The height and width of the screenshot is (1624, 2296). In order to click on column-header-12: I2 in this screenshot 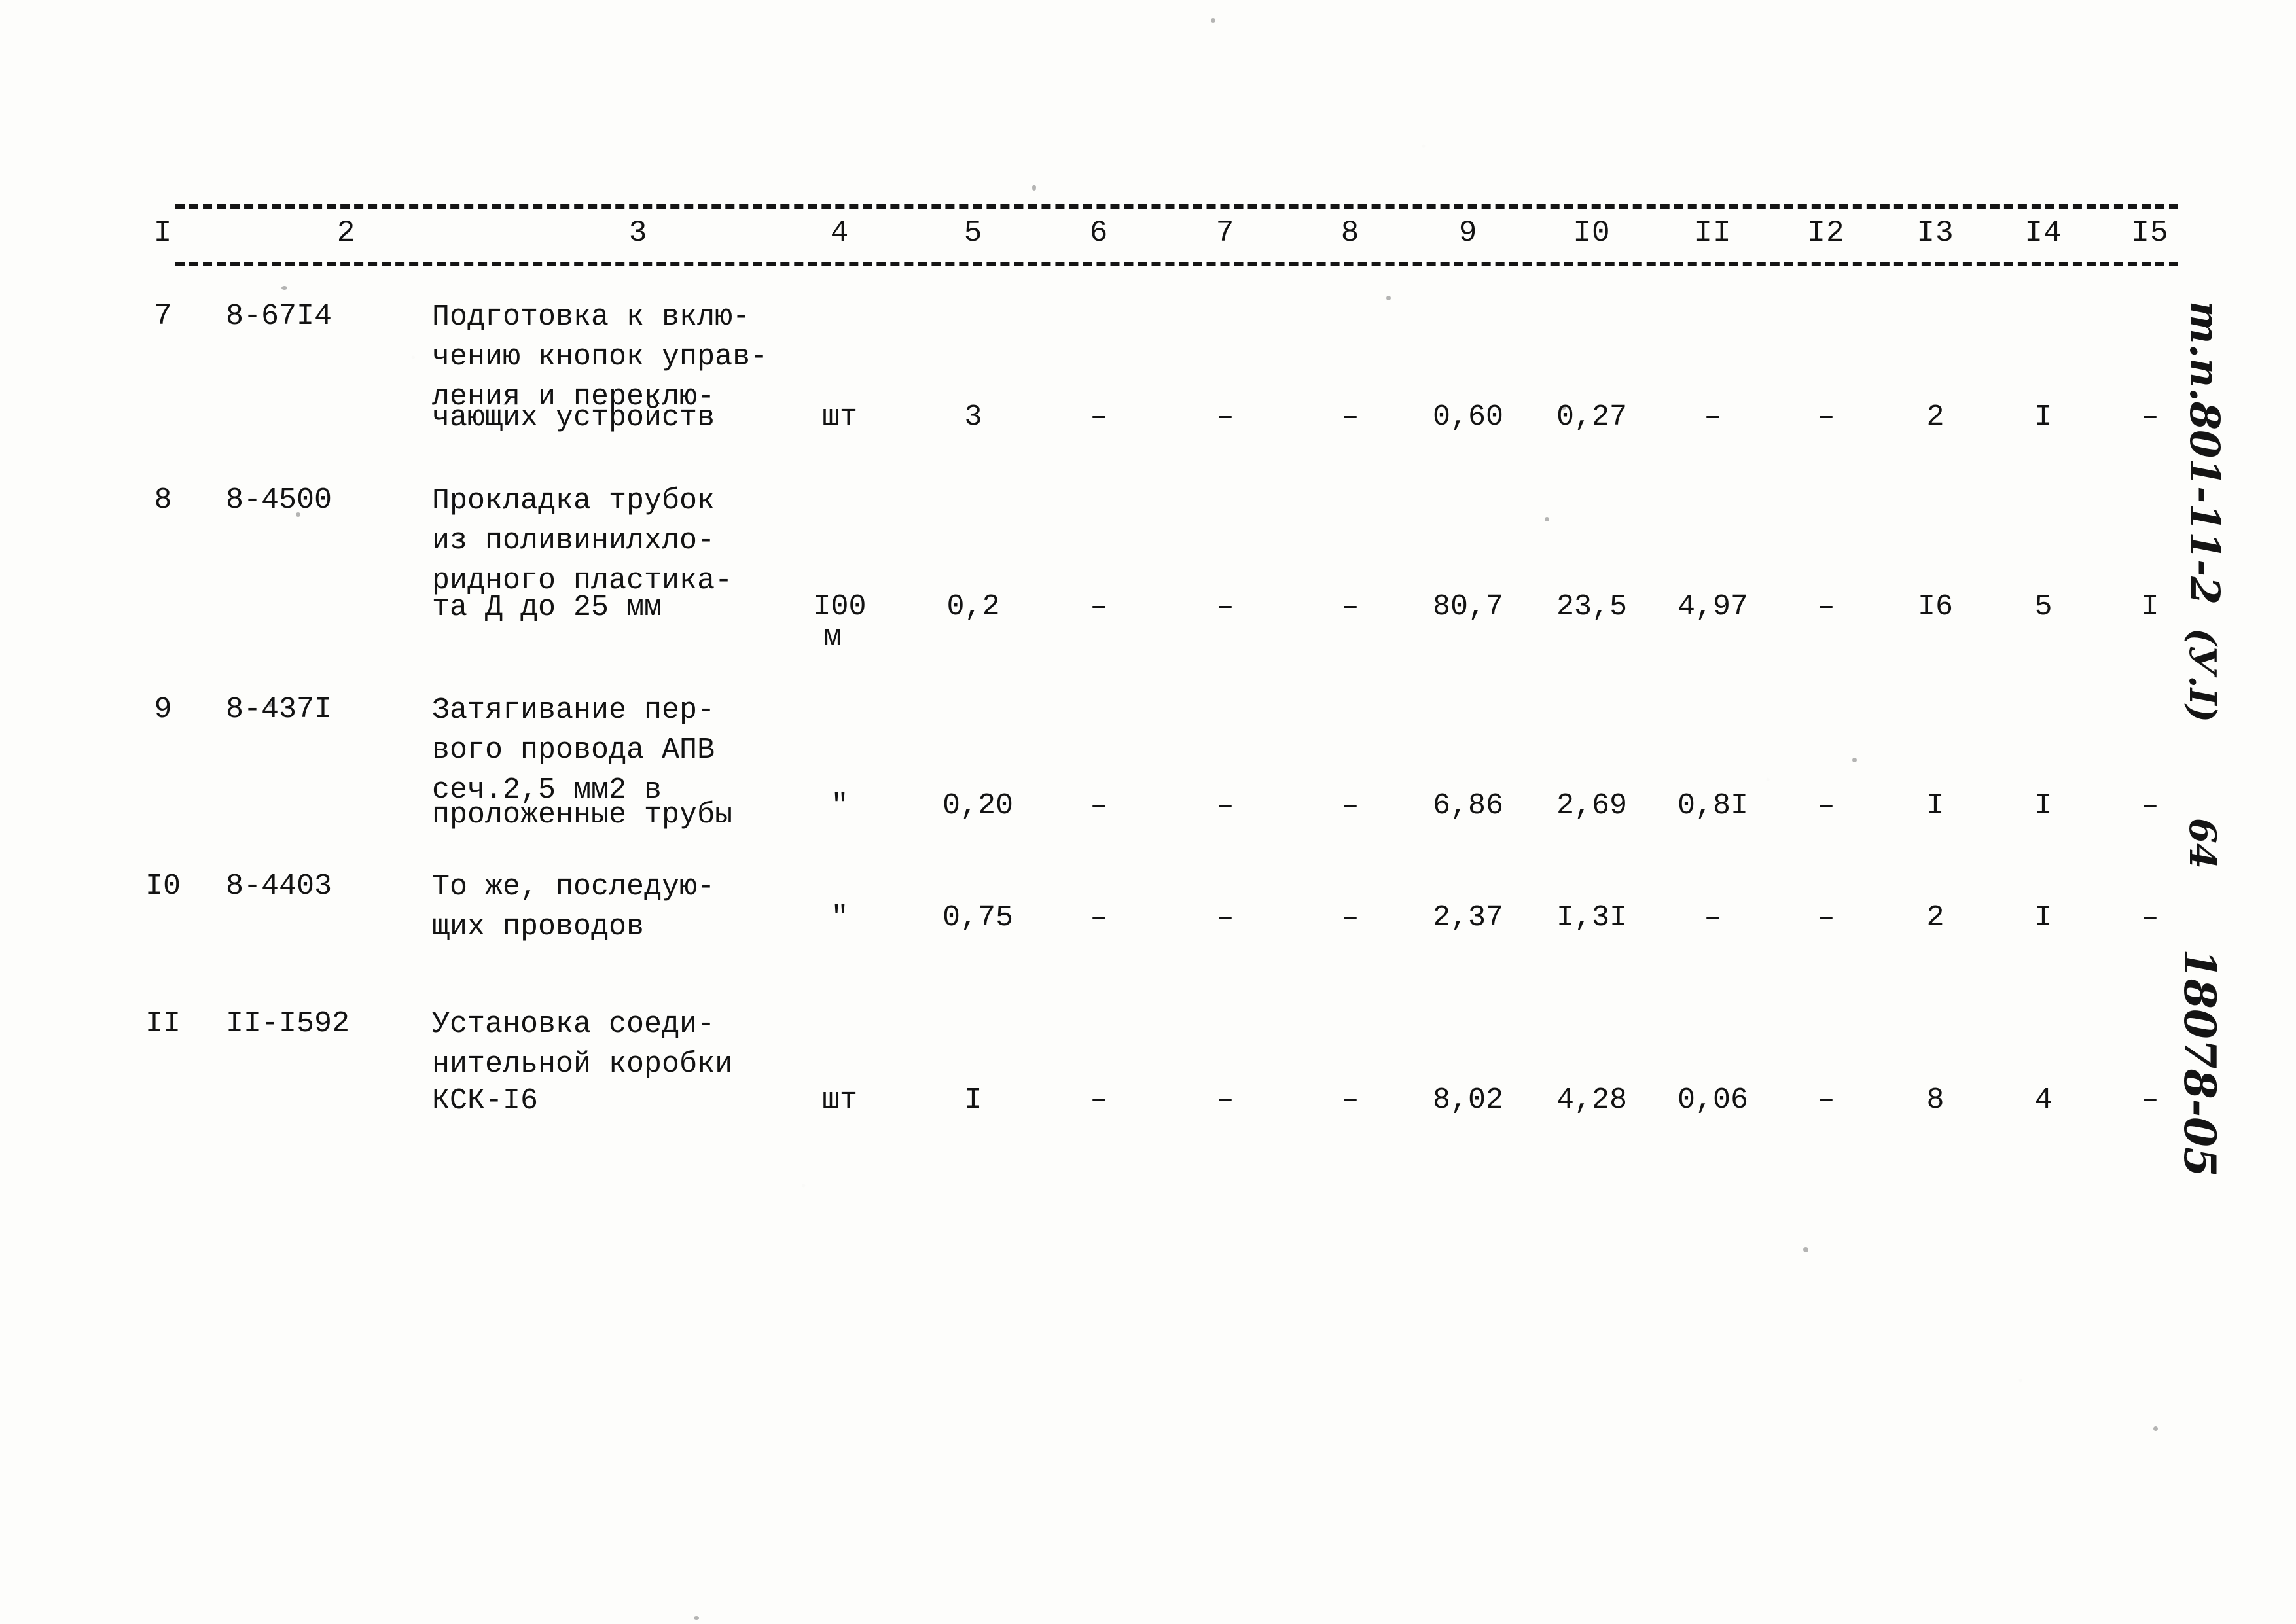, I will do `click(1826, 233)`.